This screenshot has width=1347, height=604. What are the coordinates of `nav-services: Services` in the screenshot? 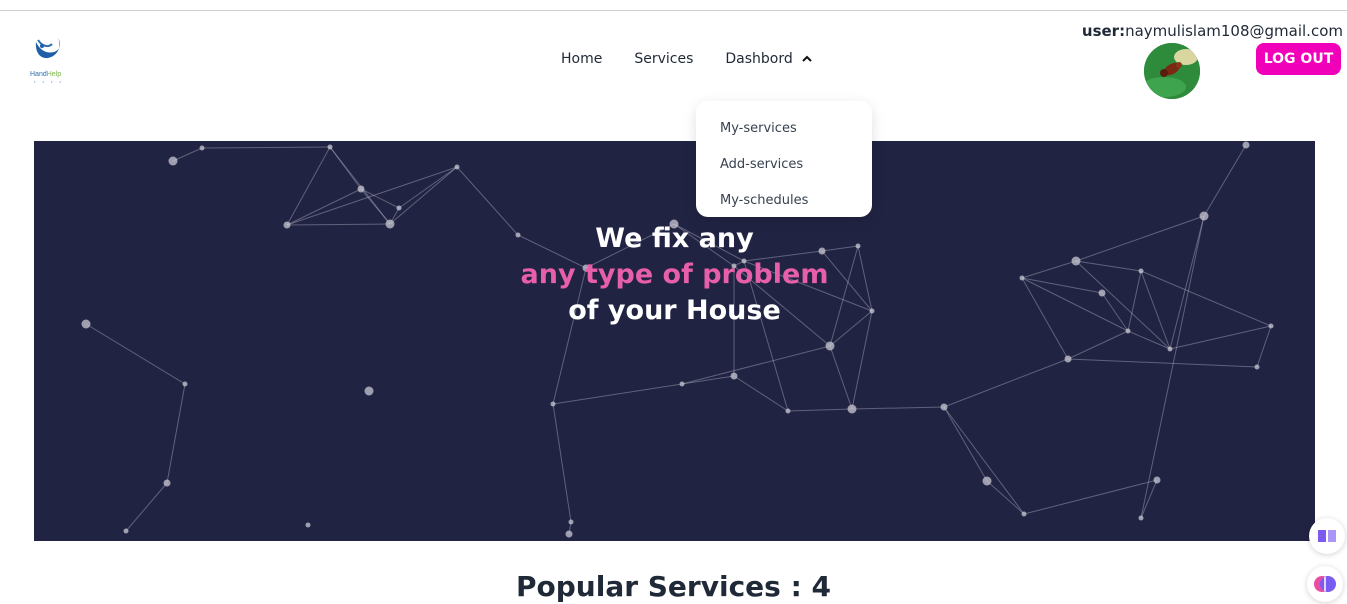 It's located at (663, 59).